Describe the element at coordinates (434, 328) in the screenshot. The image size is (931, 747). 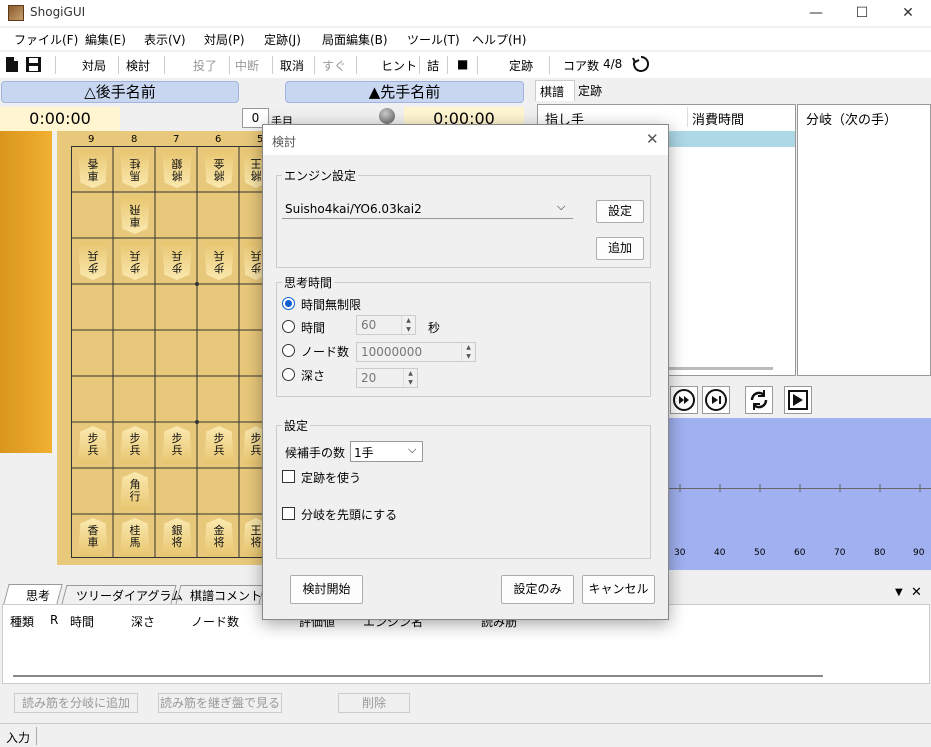
I see `time-unit: 秒` at that location.